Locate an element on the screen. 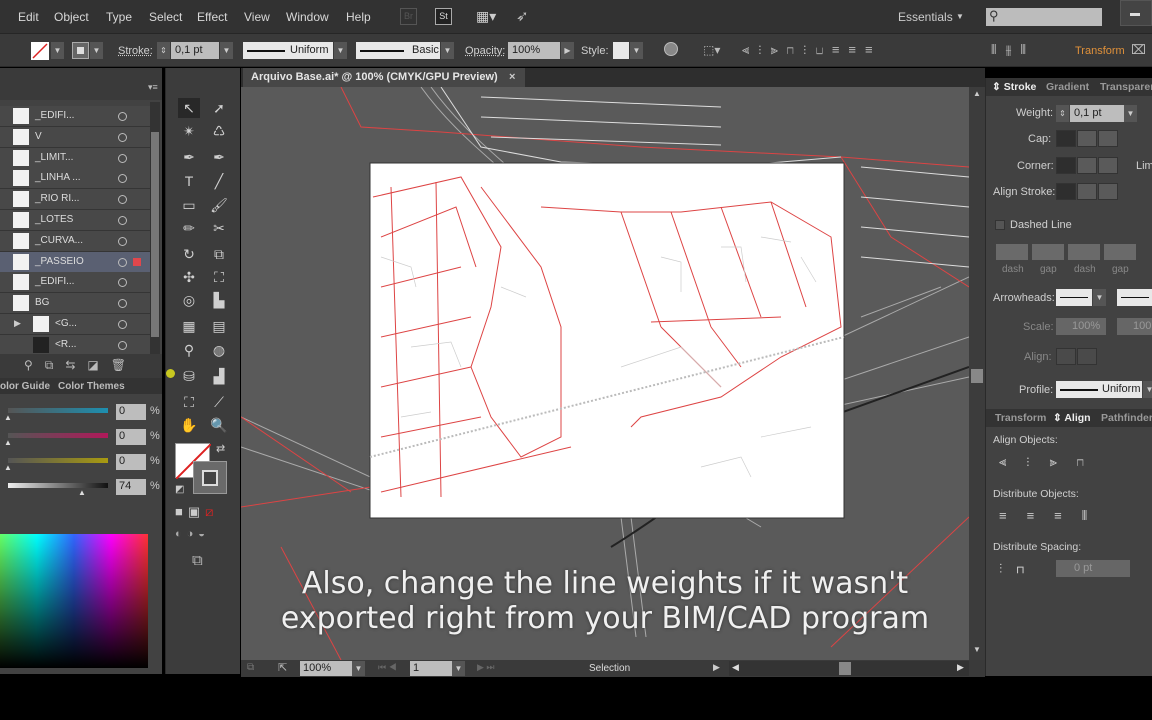 The width and height of the screenshot is (1152, 720). scale-tool: ⧉ is located at coordinates (219, 254).